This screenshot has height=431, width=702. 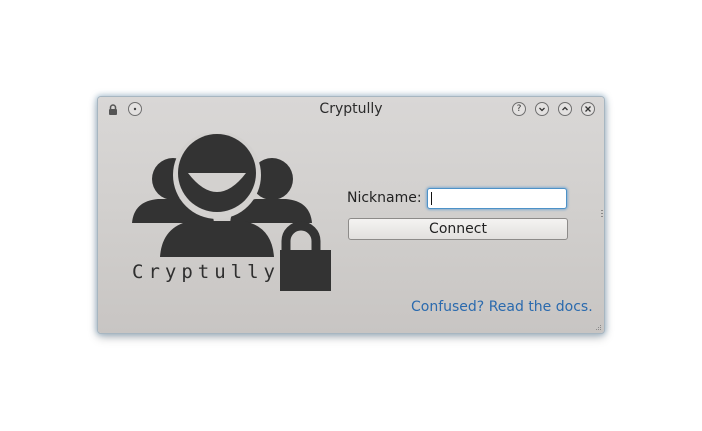 I want to click on logo-text: Cryptully, so click(x=206, y=272).